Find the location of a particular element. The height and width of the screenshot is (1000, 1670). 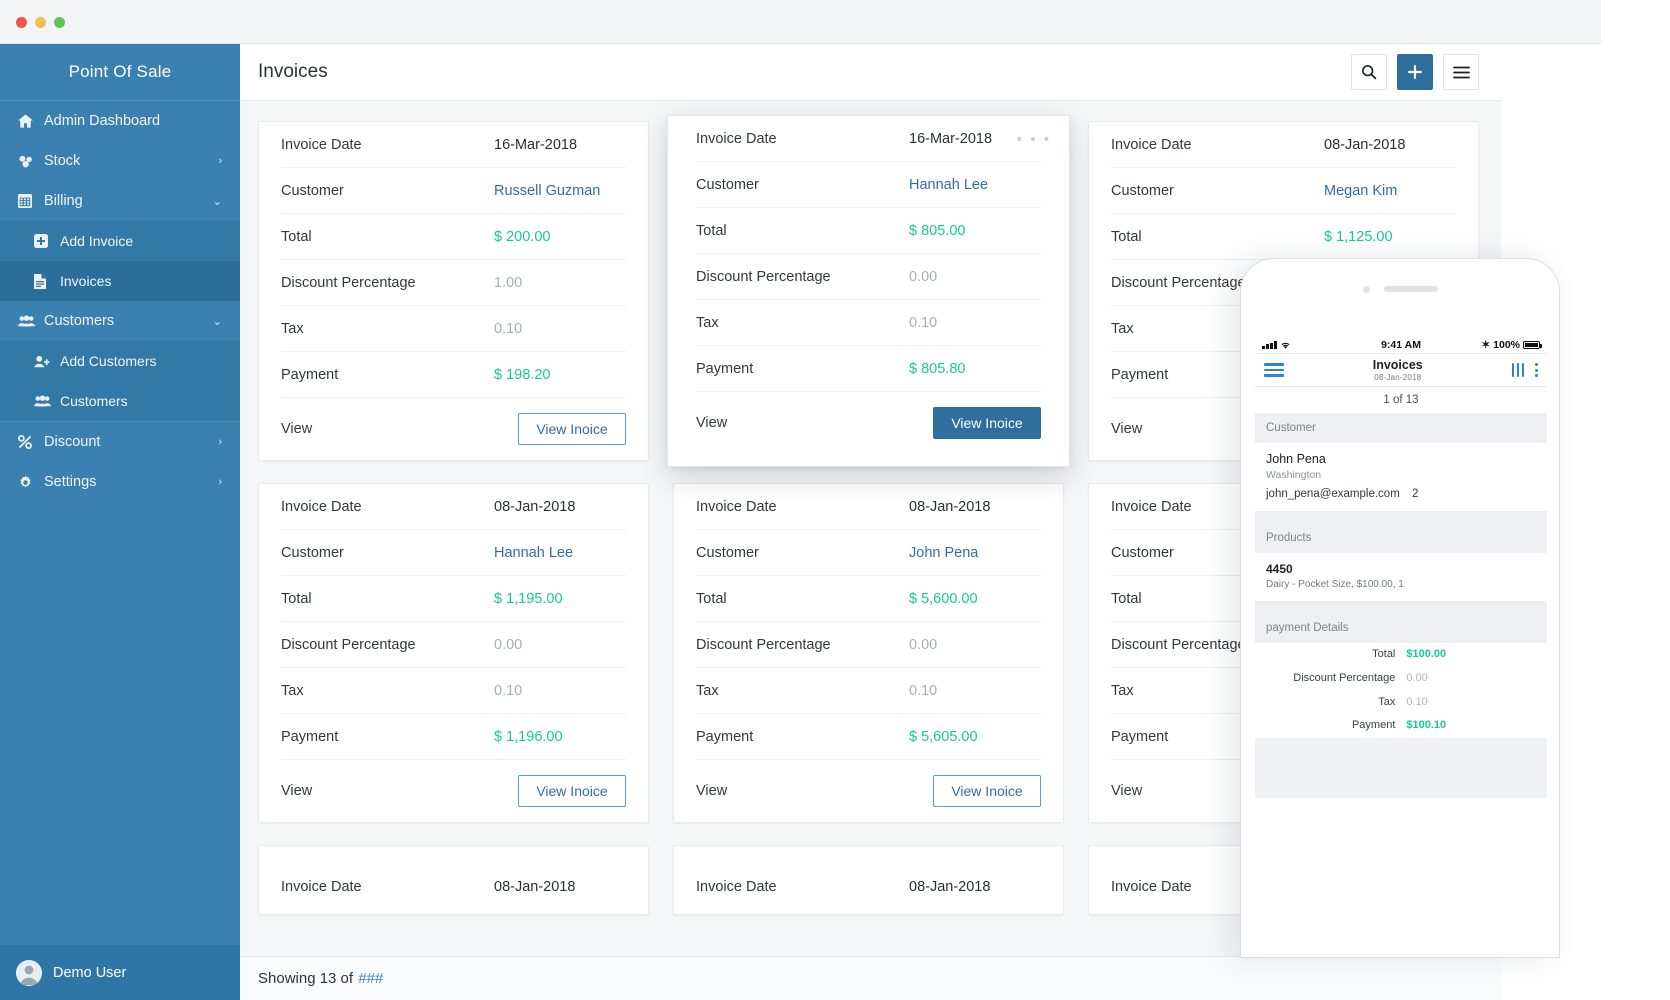

sidebar-item-label: Stock is located at coordinates (62, 161).